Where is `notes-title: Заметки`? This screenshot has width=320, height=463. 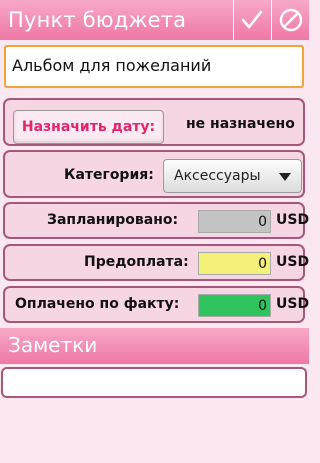 notes-title: Заметки is located at coordinates (53, 345).